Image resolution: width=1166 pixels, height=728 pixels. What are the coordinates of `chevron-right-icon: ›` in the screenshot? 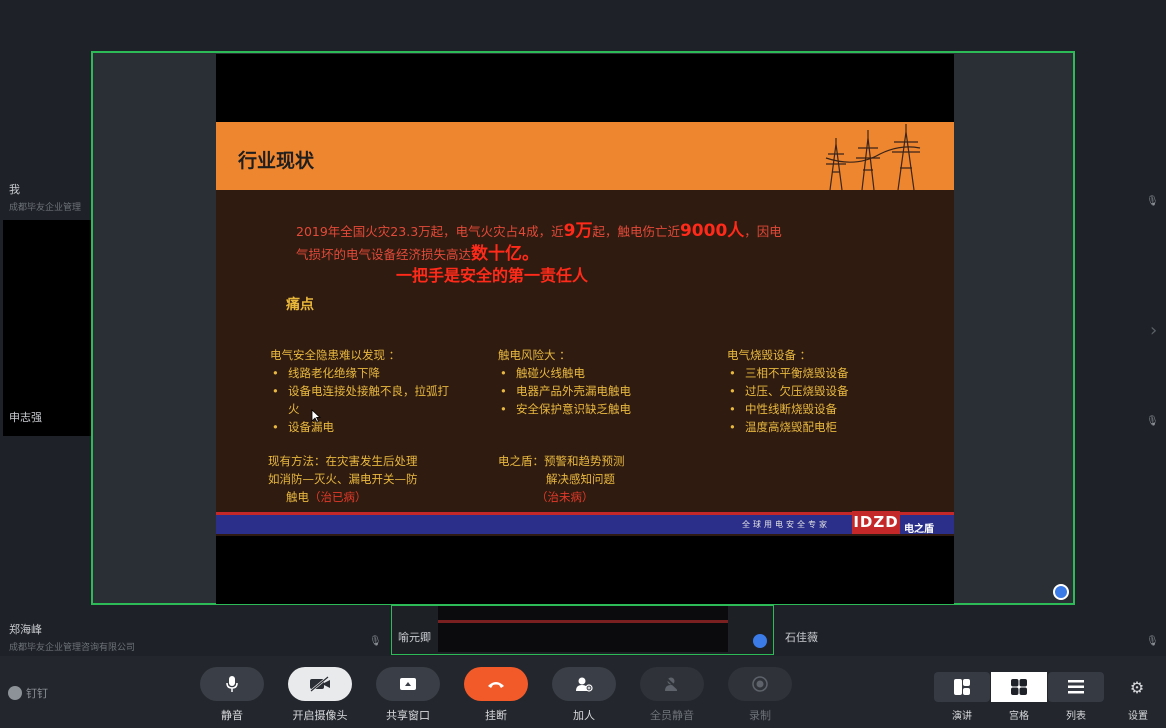 It's located at (1153, 330).